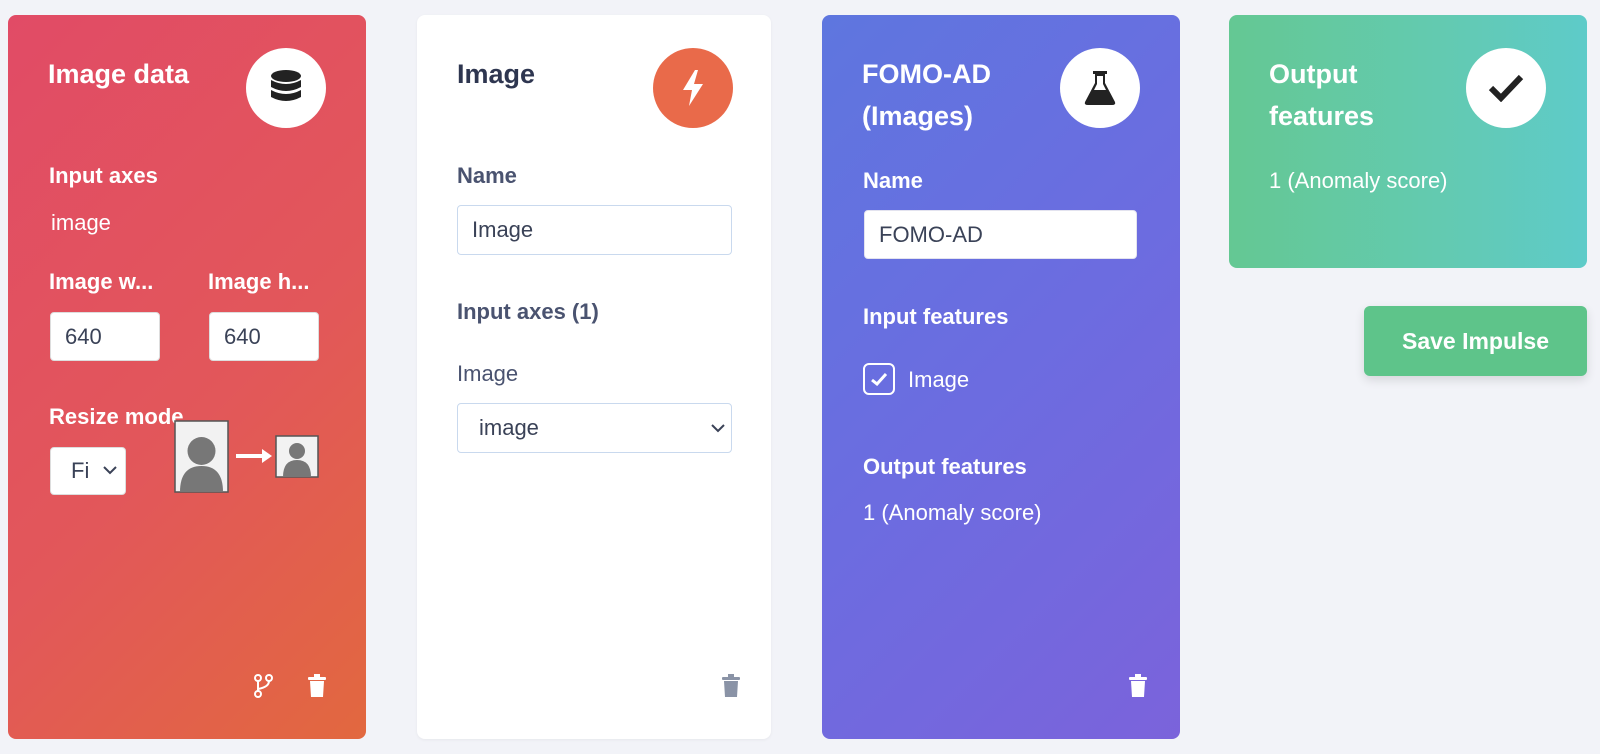  What do you see at coordinates (1475, 341) in the screenshot?
I see `save-impulse-button: Save Impulse` at bounding box center [1475, 341].